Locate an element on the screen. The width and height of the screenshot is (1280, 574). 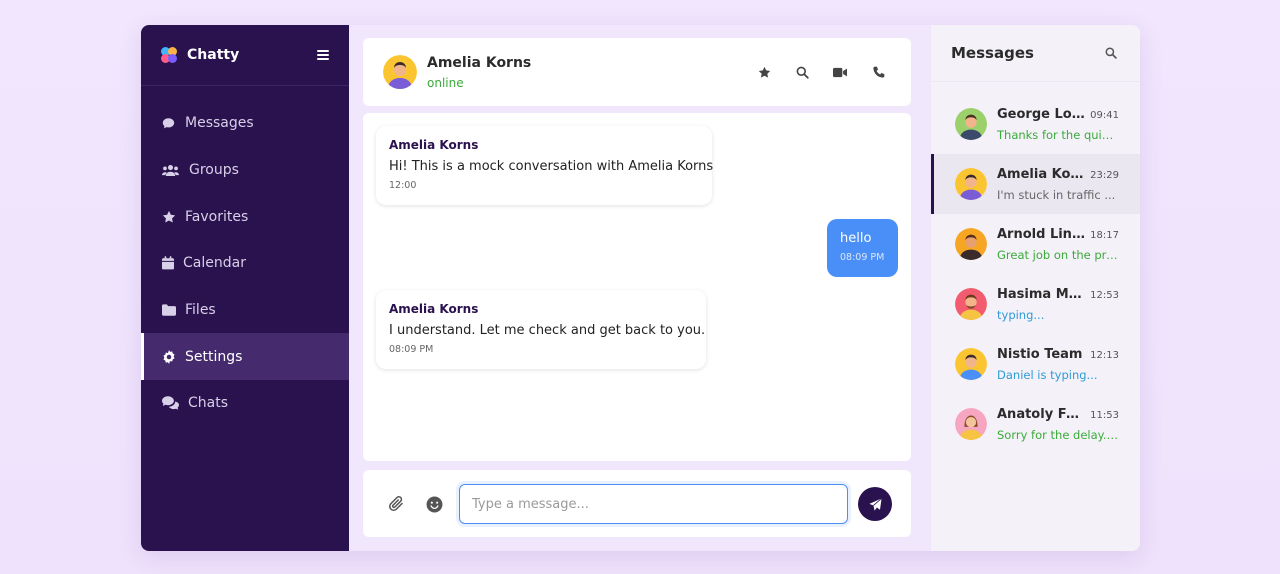
sidebar-item-label: Files is located at coordinates (200, 310).